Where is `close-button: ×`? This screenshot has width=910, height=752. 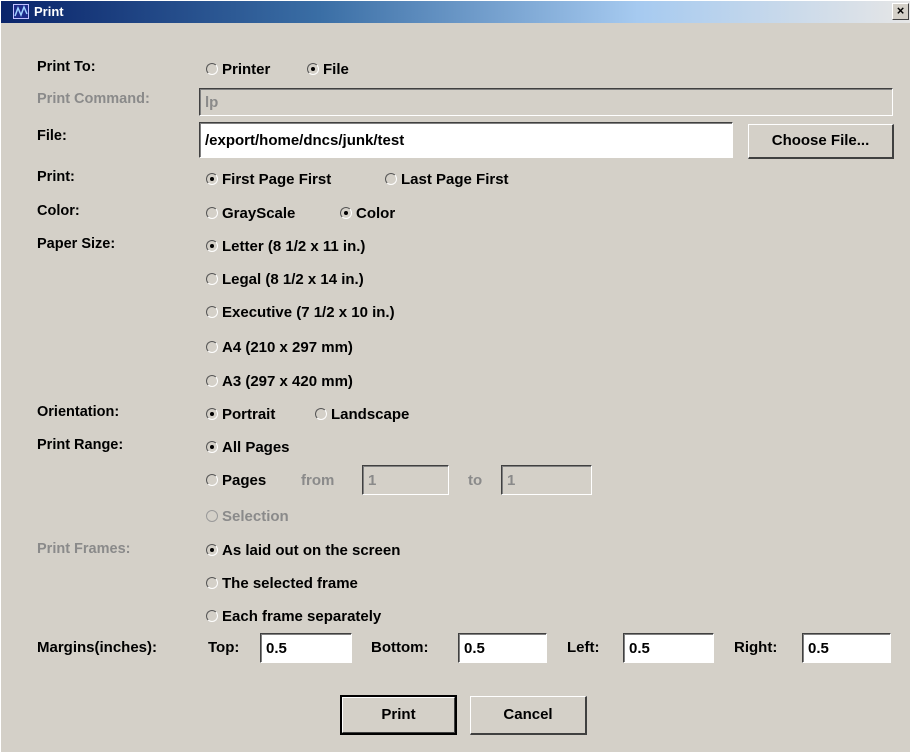 close-button: × is located at coordinates (900, 11).